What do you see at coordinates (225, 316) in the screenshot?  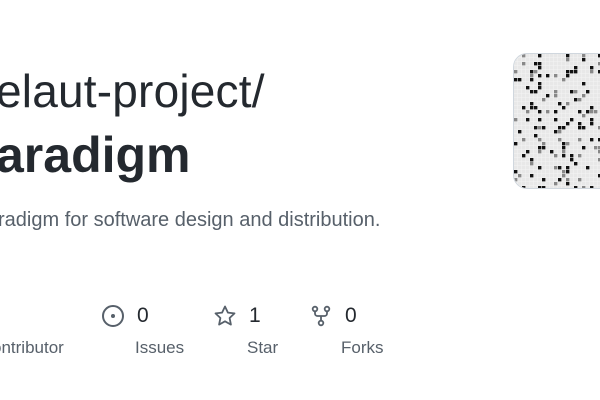 I see `star-icon` at bounding box center [225, 316].